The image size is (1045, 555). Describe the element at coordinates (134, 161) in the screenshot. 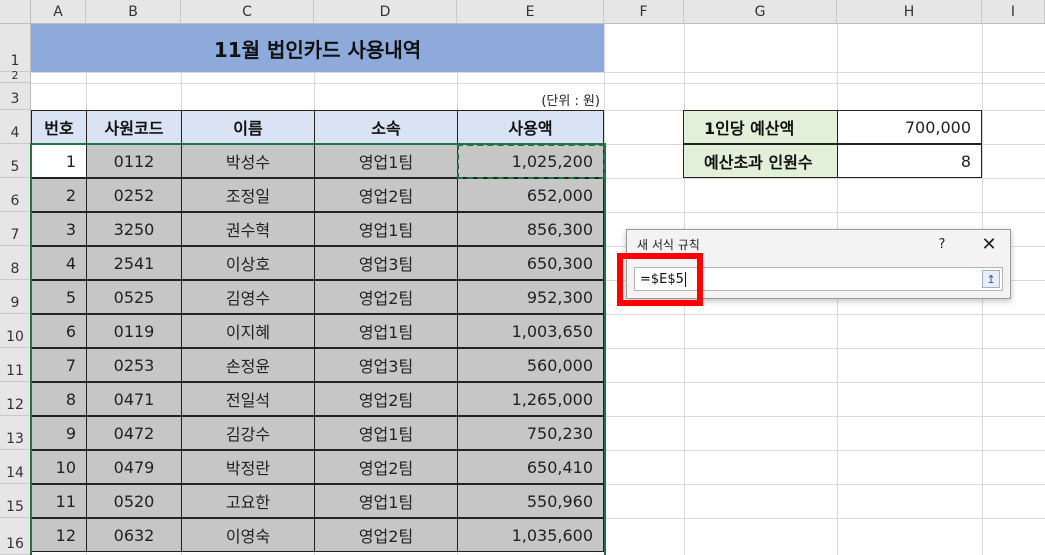

I see `cell-code: 0112` at that location.